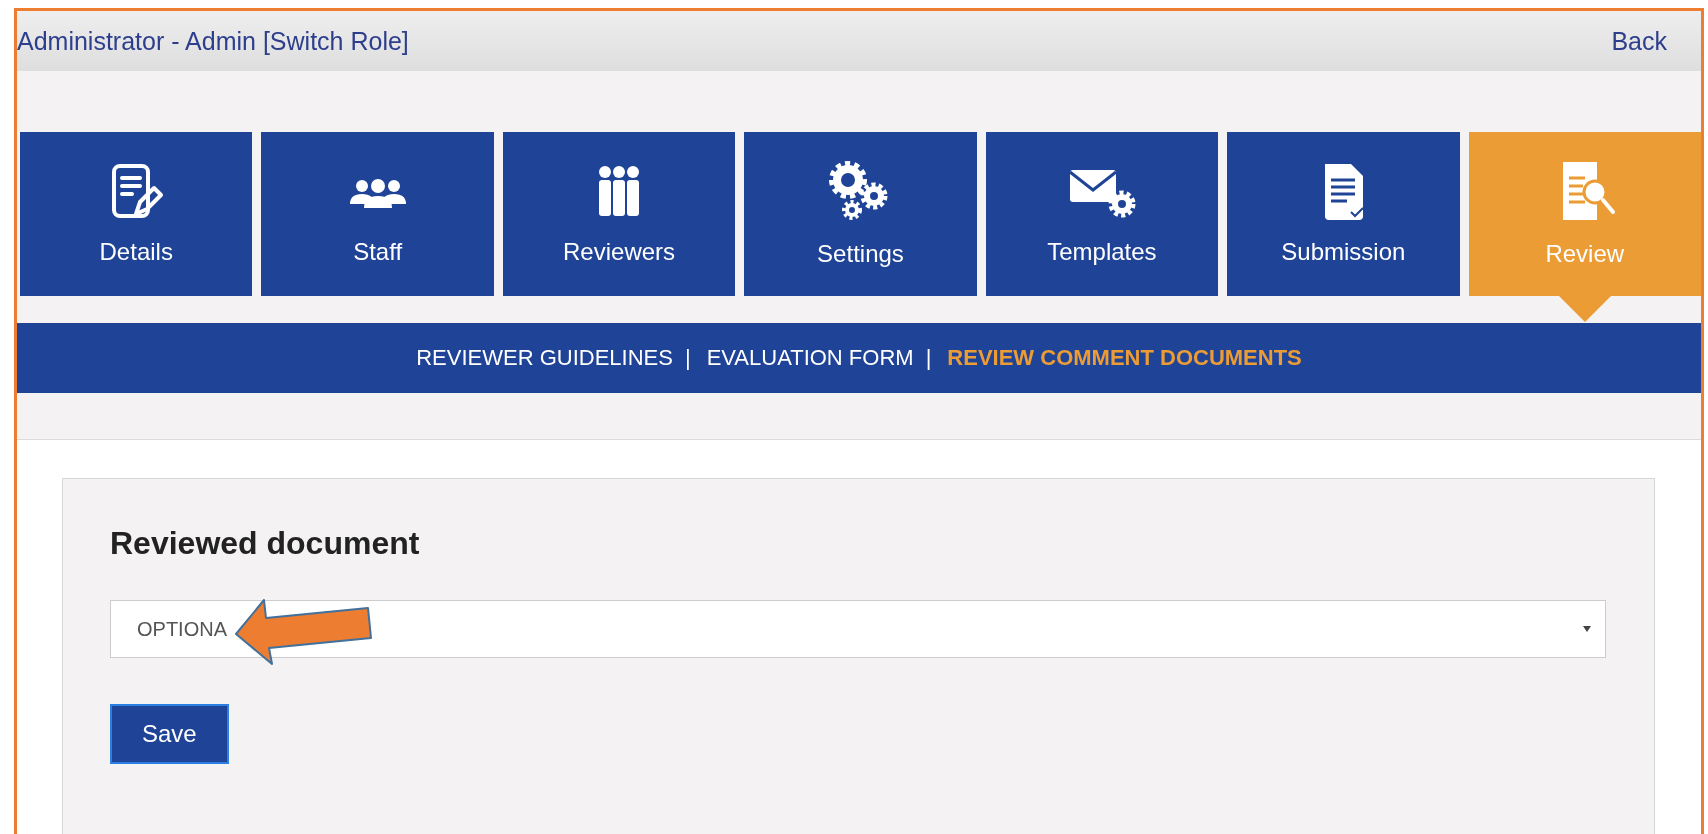 The height and width of the screenshot is (834, 1708). Describe the element at coordinates (544, 358) in the screenshot. I see `sub-nav-link: REVIEWER GUIDELINES` at that location.